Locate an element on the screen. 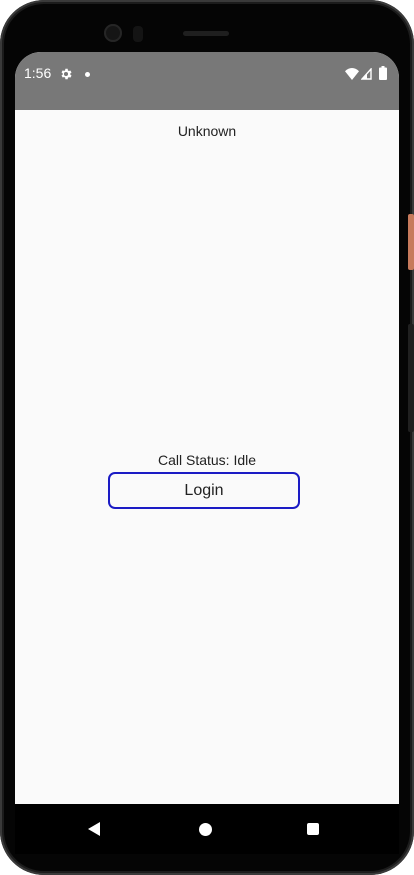  power-button is located at coordinates (411, 242).